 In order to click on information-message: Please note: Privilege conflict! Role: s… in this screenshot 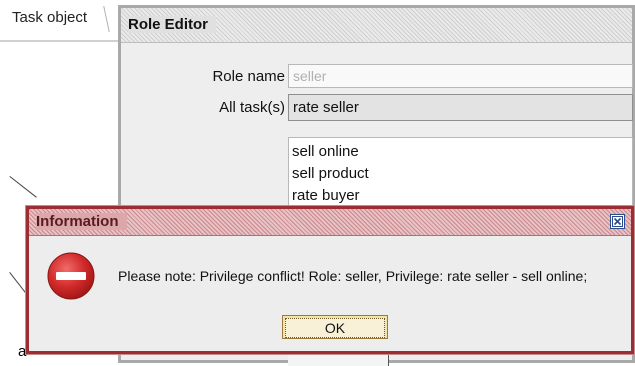, I will do `click(353, 276)`.